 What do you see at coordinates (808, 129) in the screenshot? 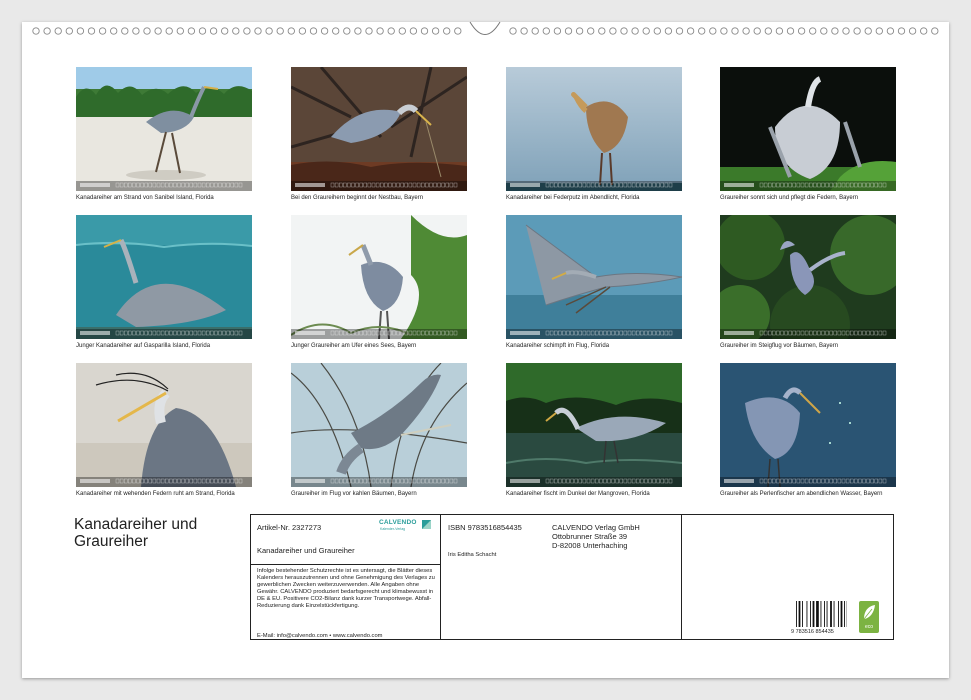
I see `heron-photo-sun` at bounding box center [808, 129].